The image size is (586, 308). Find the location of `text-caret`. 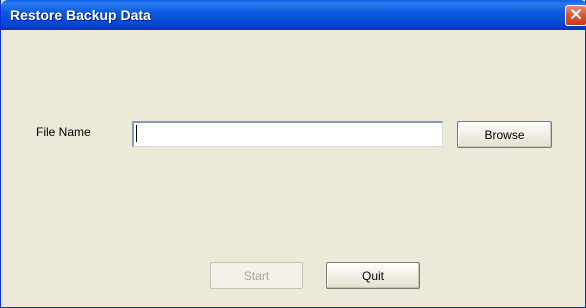

text-caret is located at coordinates (136, 133).